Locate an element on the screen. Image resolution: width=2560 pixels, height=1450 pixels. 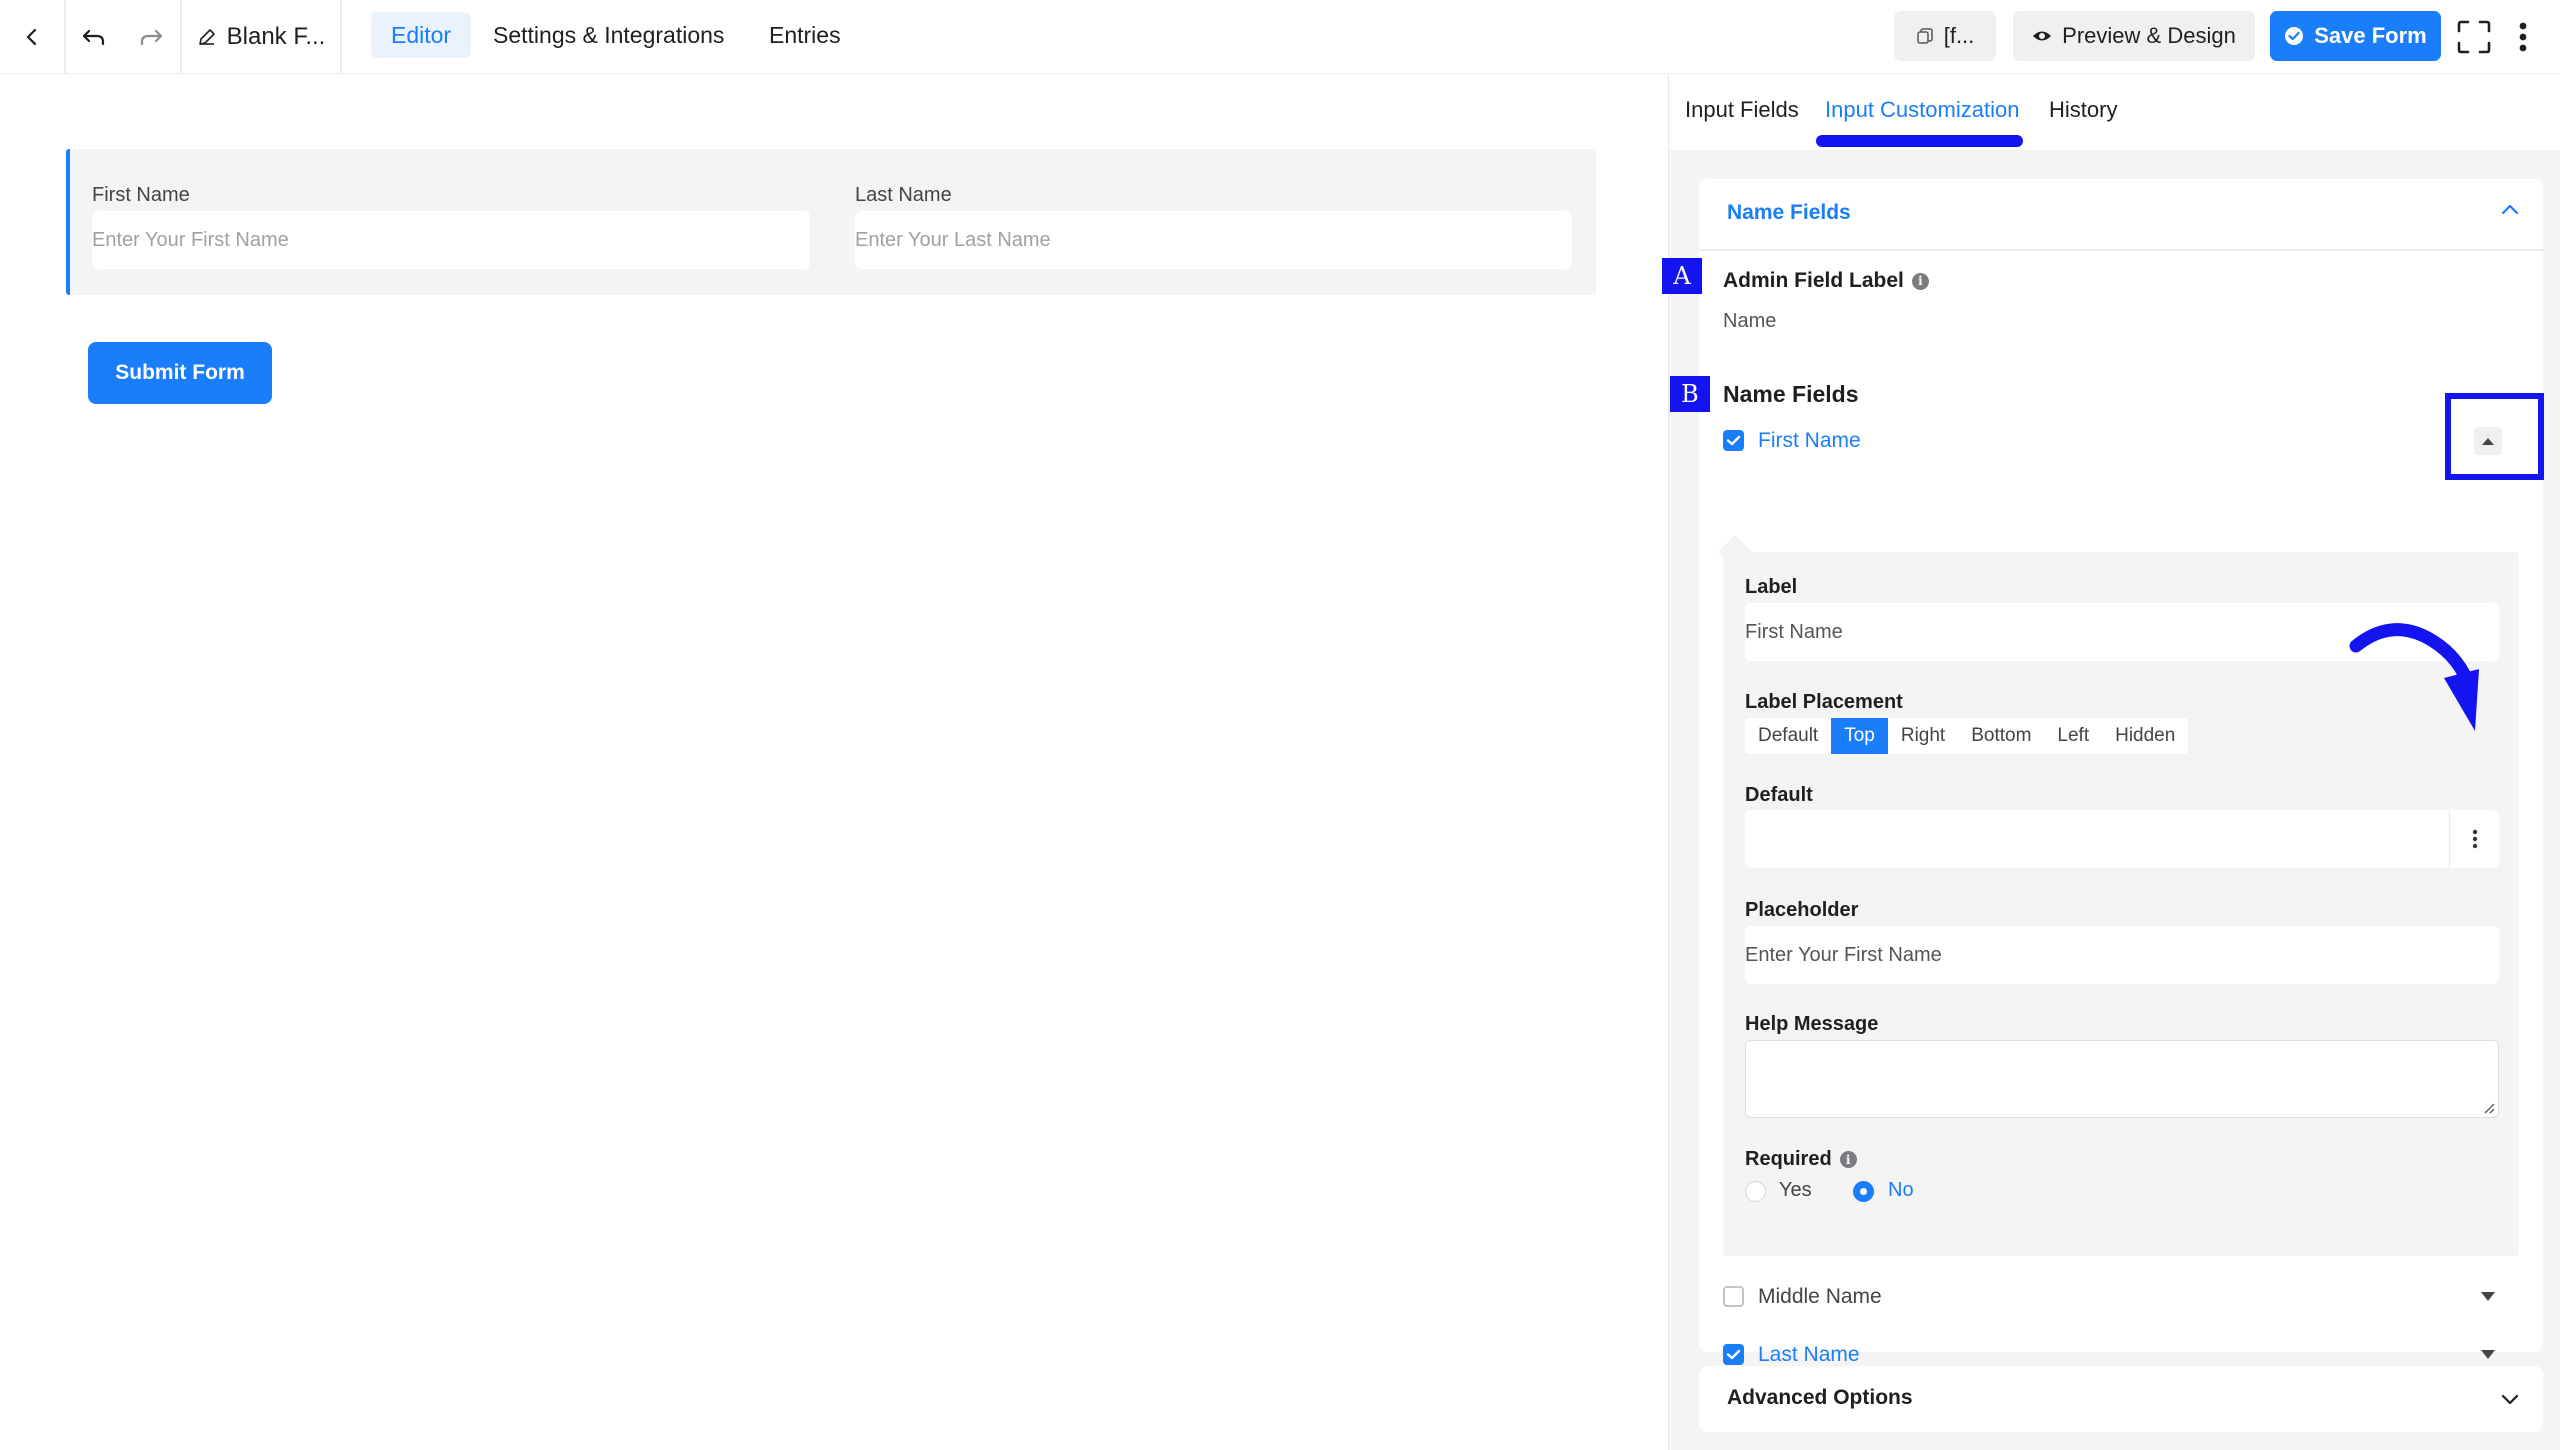
sidebar-tabs: Input Fields Input Customization History is located at coordinates (2114, 112).